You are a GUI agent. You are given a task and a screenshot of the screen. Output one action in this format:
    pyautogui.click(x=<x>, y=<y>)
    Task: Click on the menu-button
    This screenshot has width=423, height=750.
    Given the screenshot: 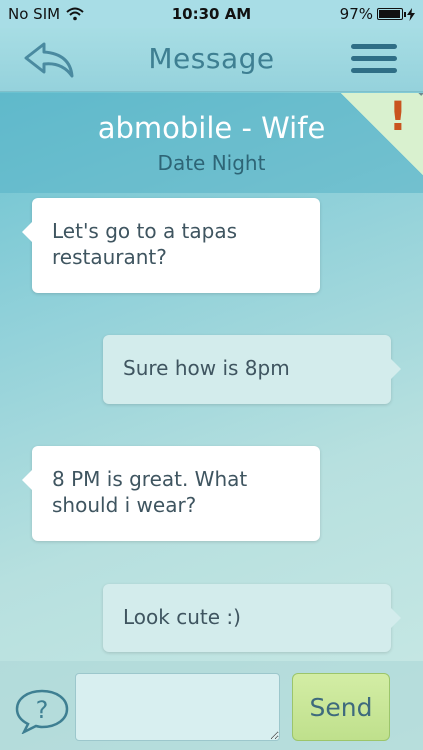 What is the action you would take?
    pyautogui.click(x=374, y=60)
    